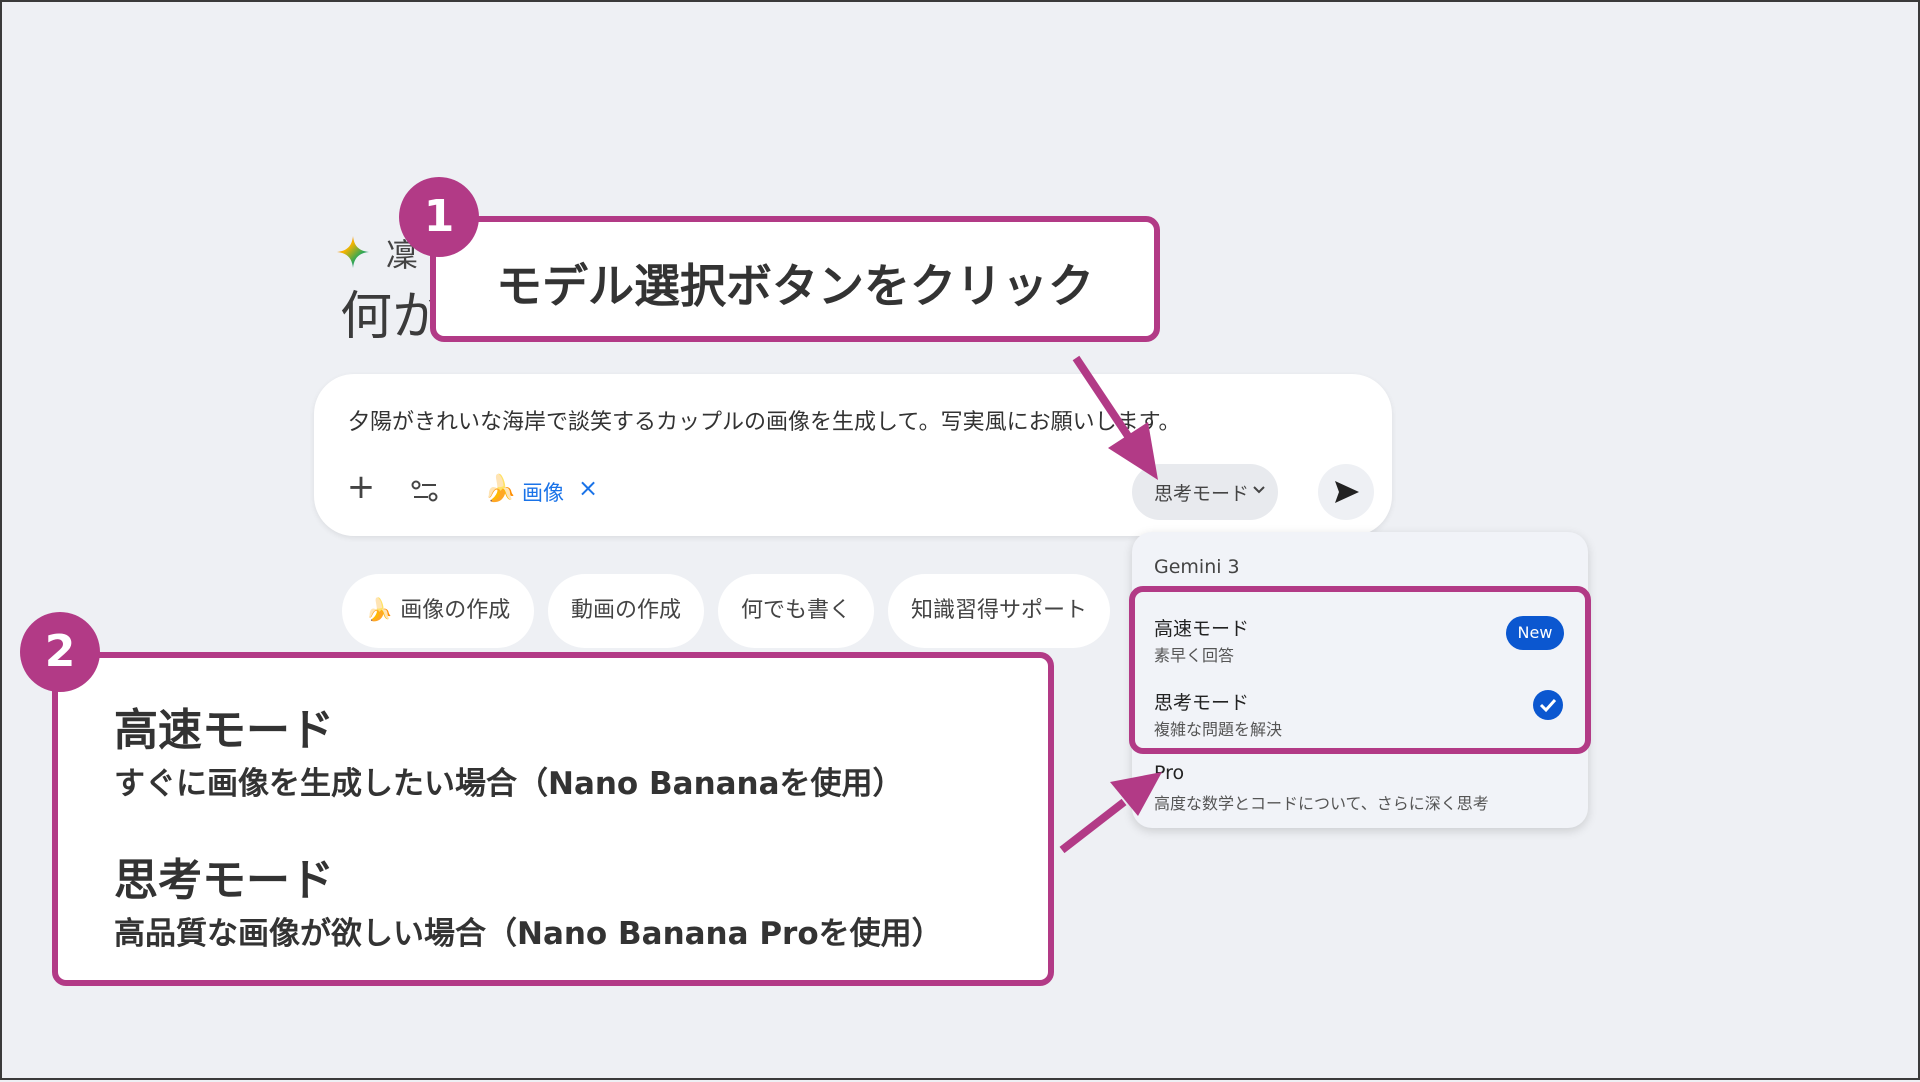 This screenshot has height=1082, width=1920. I want to click on callout-2-number: 2, so click(60, 652).